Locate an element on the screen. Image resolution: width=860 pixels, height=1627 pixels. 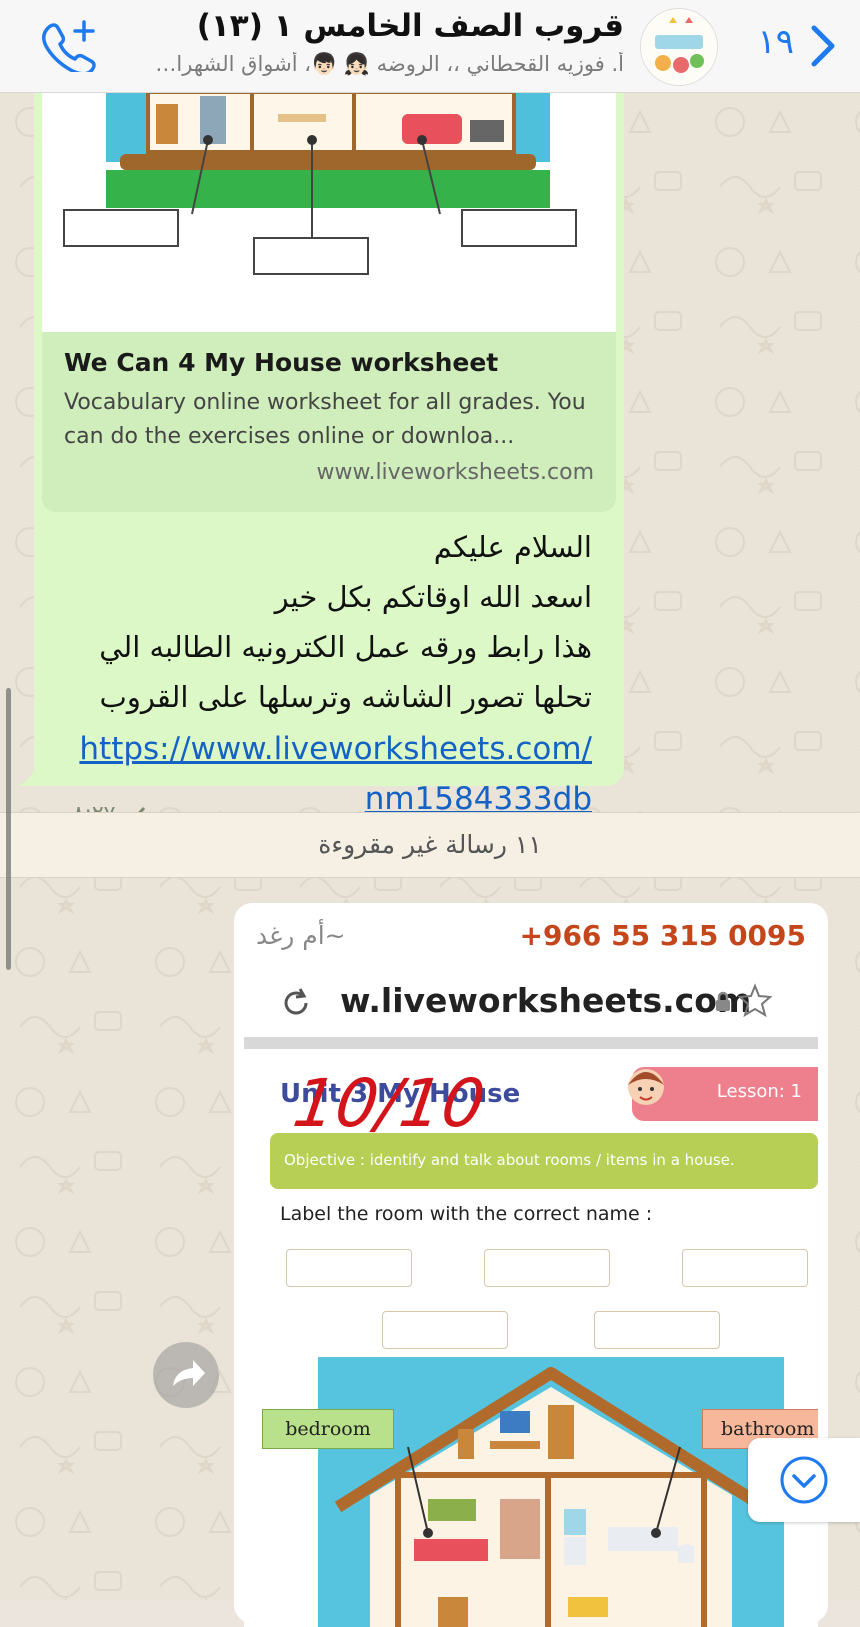
sender-phone: +966 55 315 0095 is located at coordinates (663, 935).